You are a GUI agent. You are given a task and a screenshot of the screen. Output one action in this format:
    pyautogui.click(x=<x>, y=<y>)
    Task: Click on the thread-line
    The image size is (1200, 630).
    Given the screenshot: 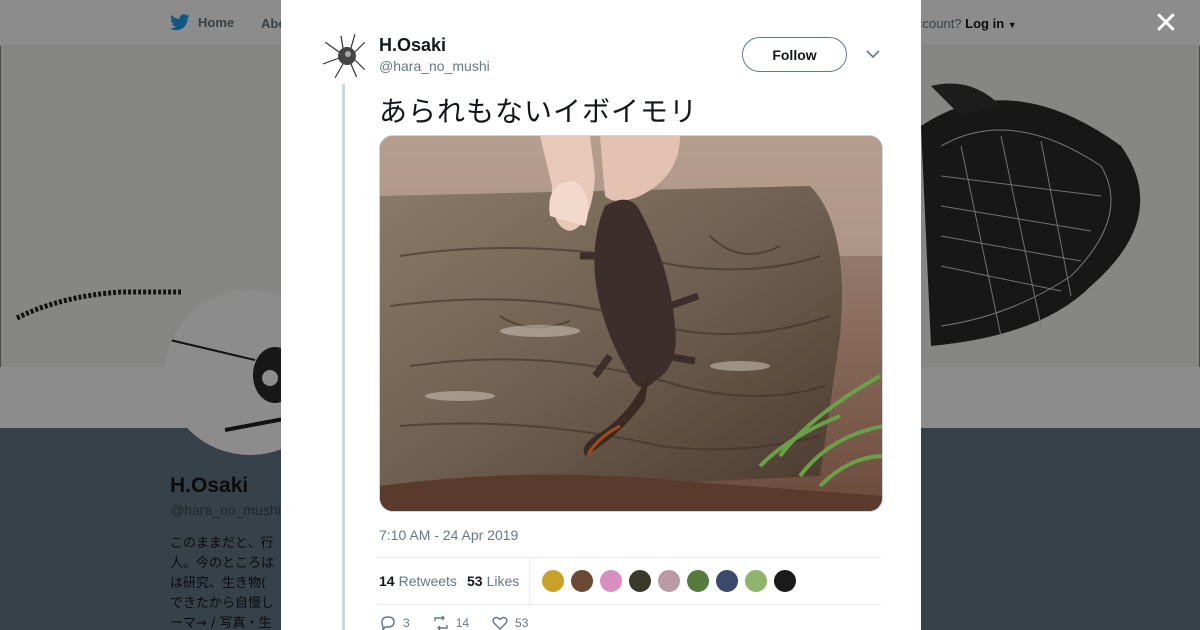 What is the action you would take?
    pyautogui.click(x=343, y=357)
    